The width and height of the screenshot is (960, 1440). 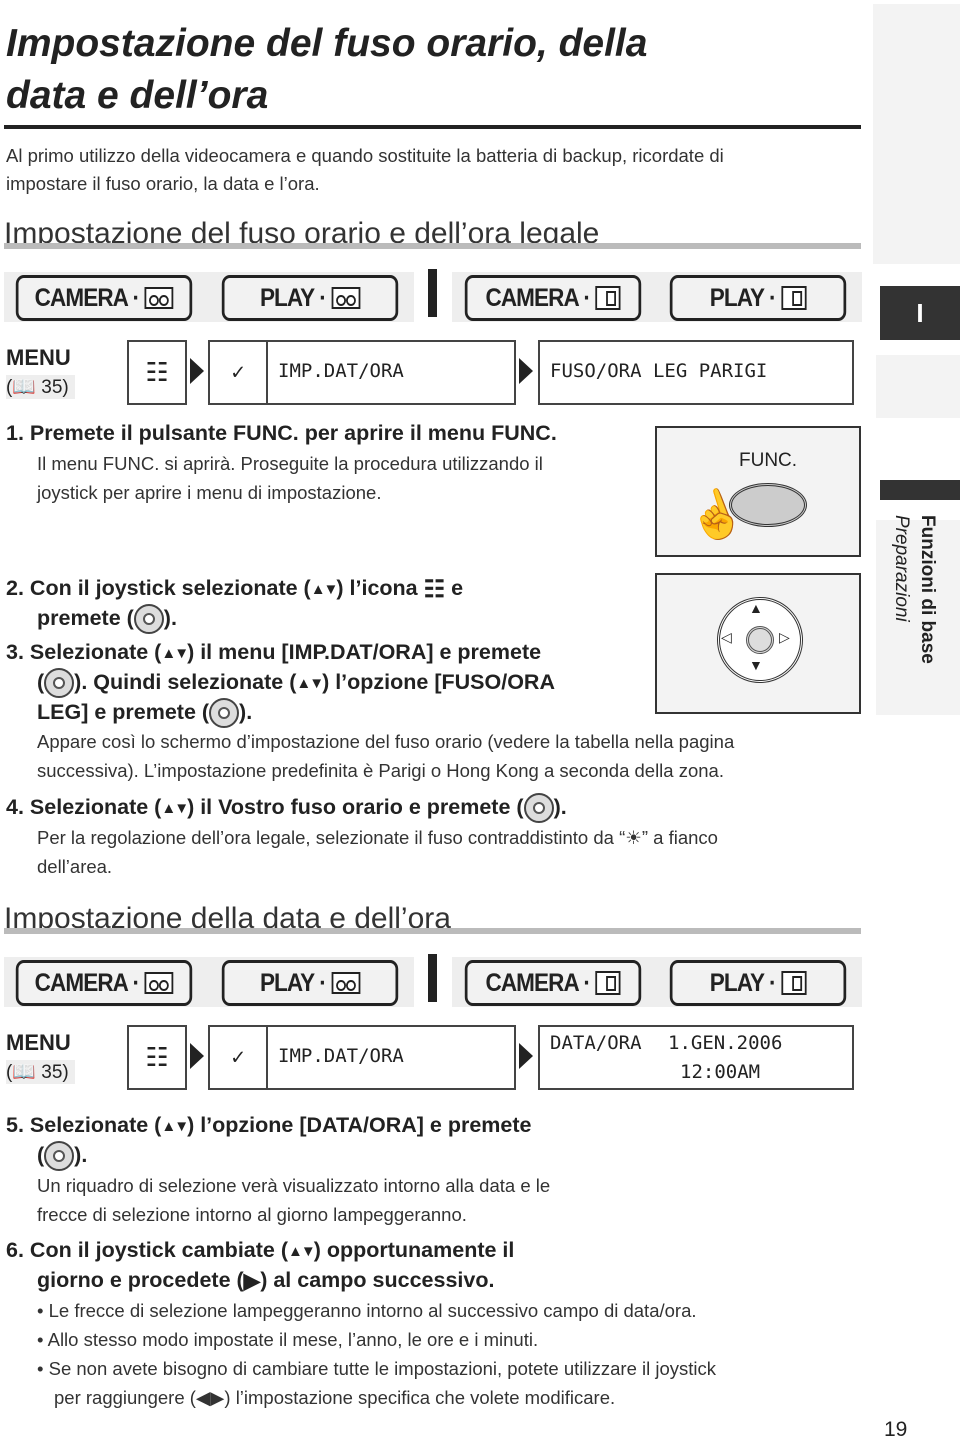 What do you see at coordinates (252, 1280) in the screenshot?
I see `right-arrow-icon: ▶` at bounding box center [252, 1280].